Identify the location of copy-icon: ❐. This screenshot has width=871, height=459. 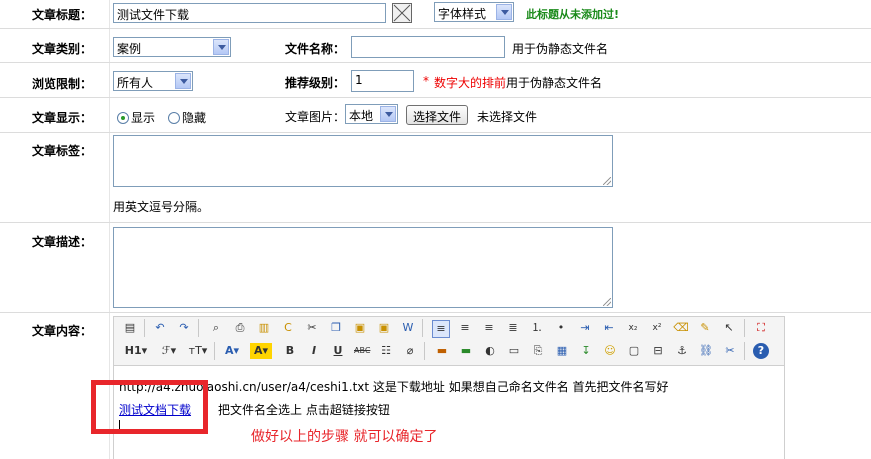
(336, 328).